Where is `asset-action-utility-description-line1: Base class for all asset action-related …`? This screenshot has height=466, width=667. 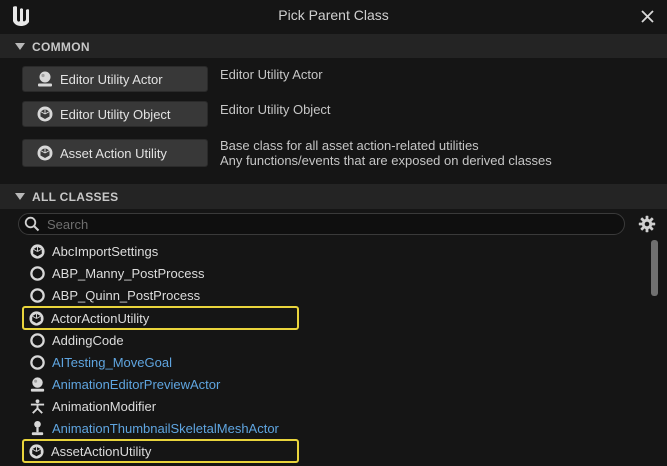 asset-action-utility-description-line1: Base class for all asset action-related … is located at coordinates (349, 145).